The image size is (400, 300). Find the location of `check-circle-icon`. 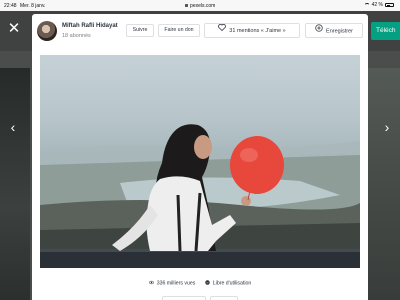

check-circle-icon is located at coordinates (207, 282).